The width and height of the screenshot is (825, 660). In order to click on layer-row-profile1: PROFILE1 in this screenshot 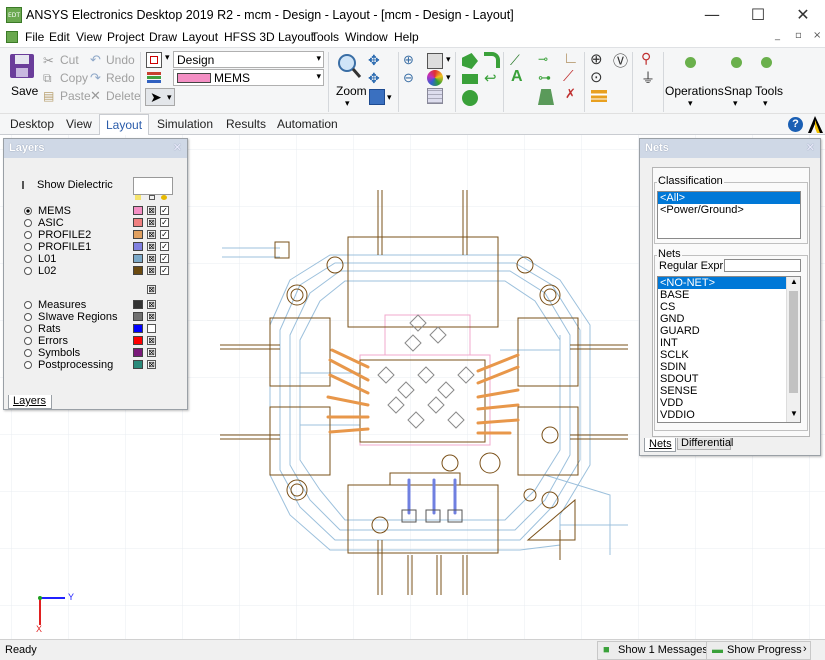, I will do `click(57, 247)`.